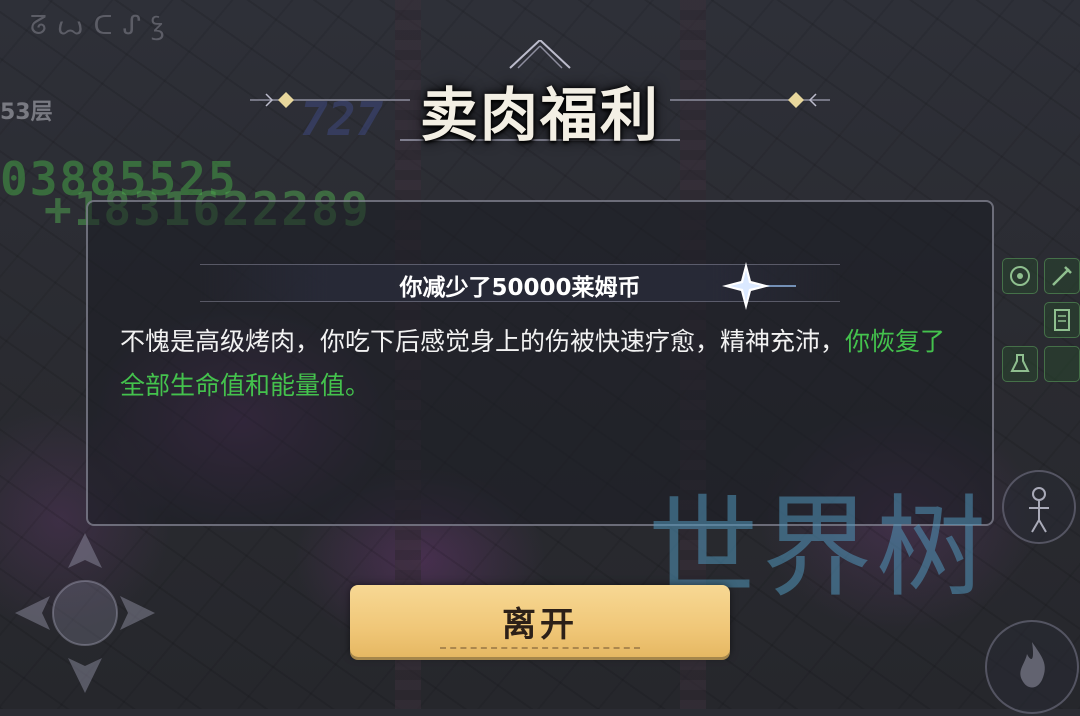 The width and height of the screenshot is (1080, 716). I want to click on sword-icon, so click(1062, 276).